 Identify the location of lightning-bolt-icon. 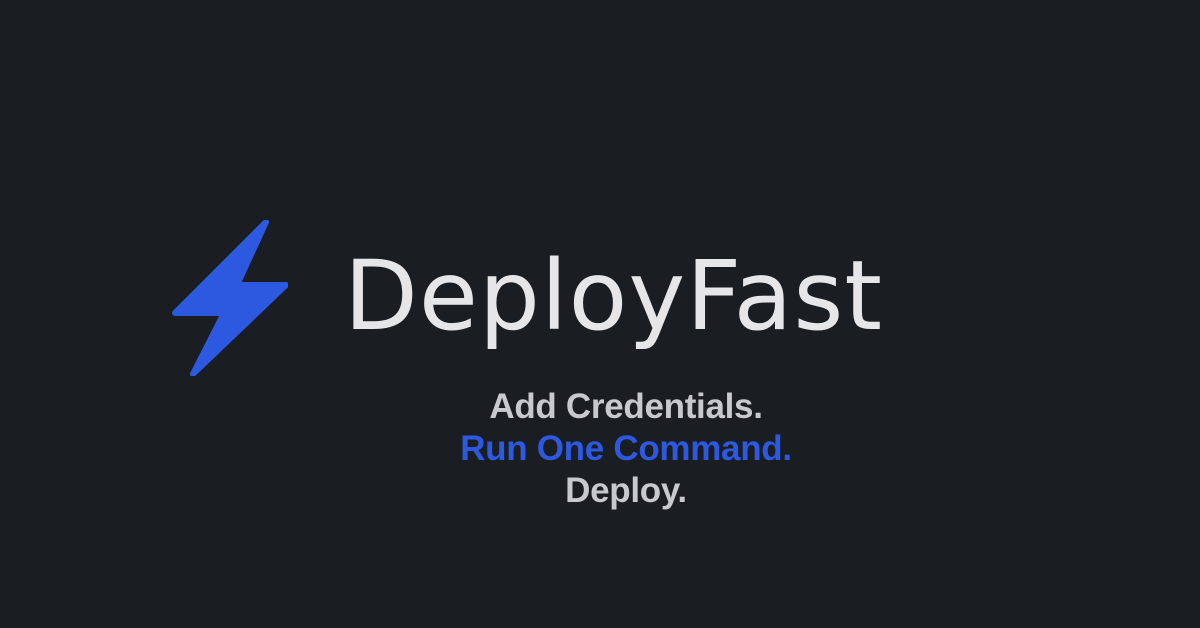
(230, 298).